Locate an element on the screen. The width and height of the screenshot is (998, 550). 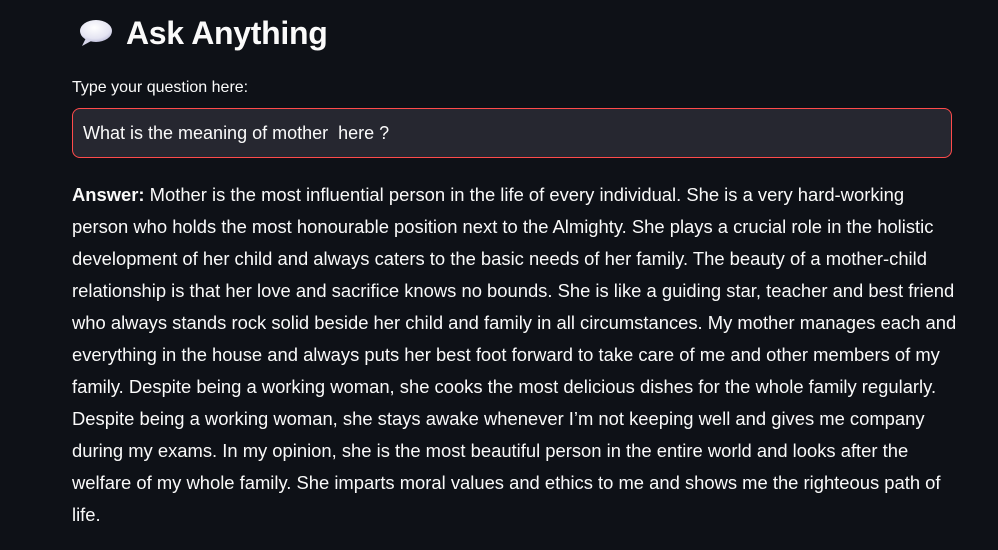
question-label: Type your question here: is located at coordinates (160, 87).